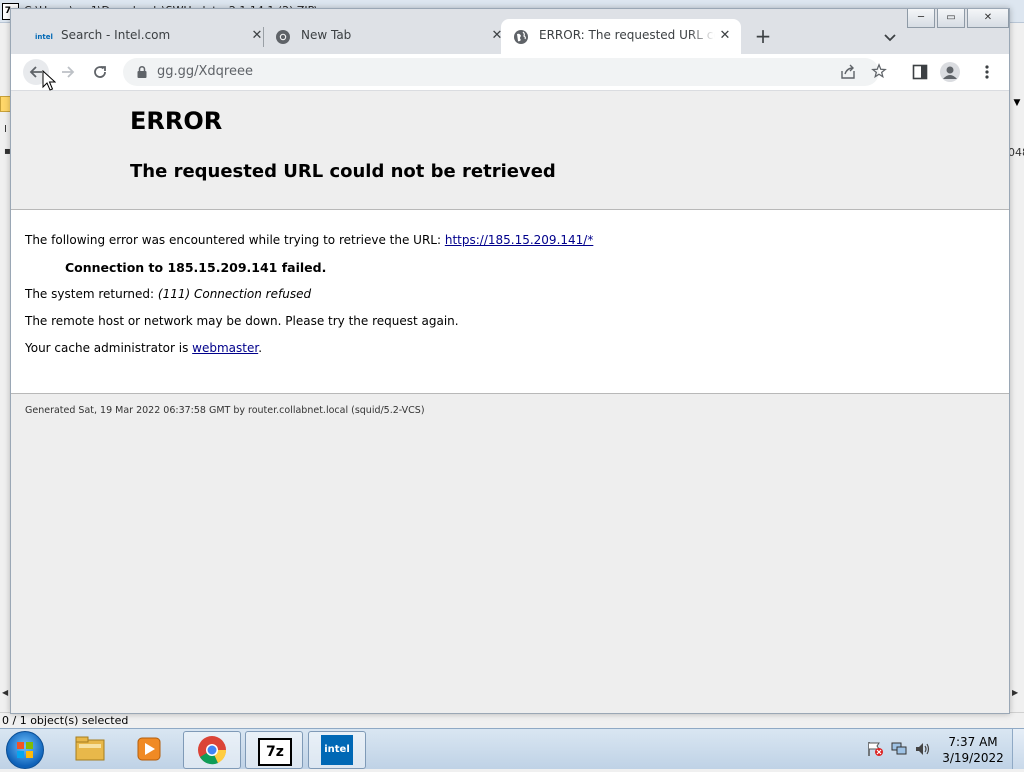 The height and width of the screenshot is (772, 1024). What do you see at coordinates (519, 240) in the screenshot?
I see `requested-url-link: https://185.15.209.141/*` at bounding box center [519, 240].